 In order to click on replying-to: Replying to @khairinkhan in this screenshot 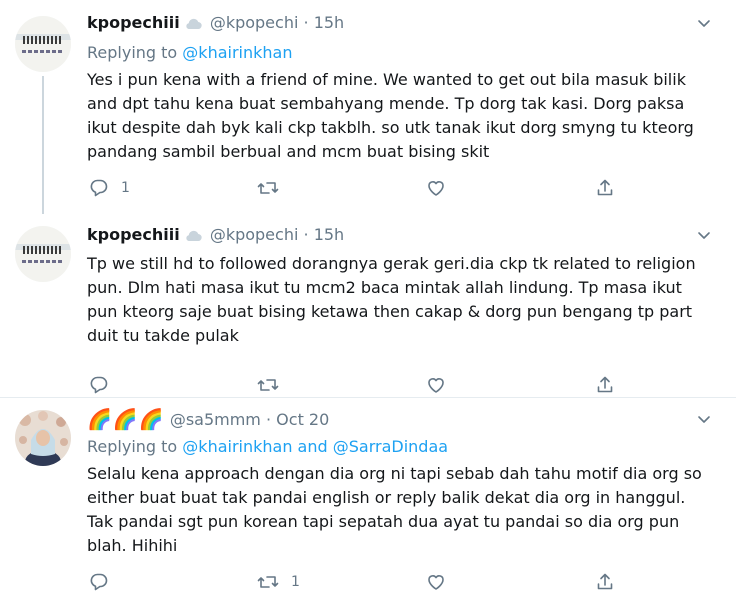, I will do `click(189, 53)`.